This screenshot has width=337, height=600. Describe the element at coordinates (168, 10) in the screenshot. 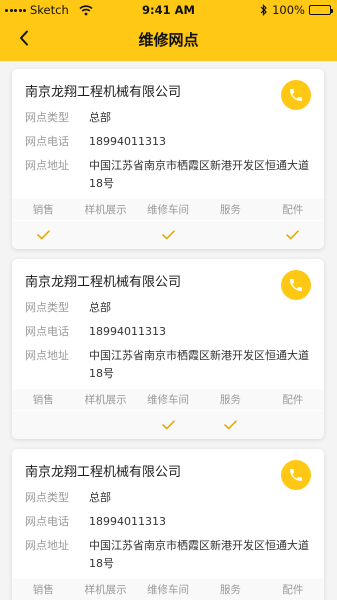

I see `status-bar: Sketch 9:41 AM 100%` at that location.